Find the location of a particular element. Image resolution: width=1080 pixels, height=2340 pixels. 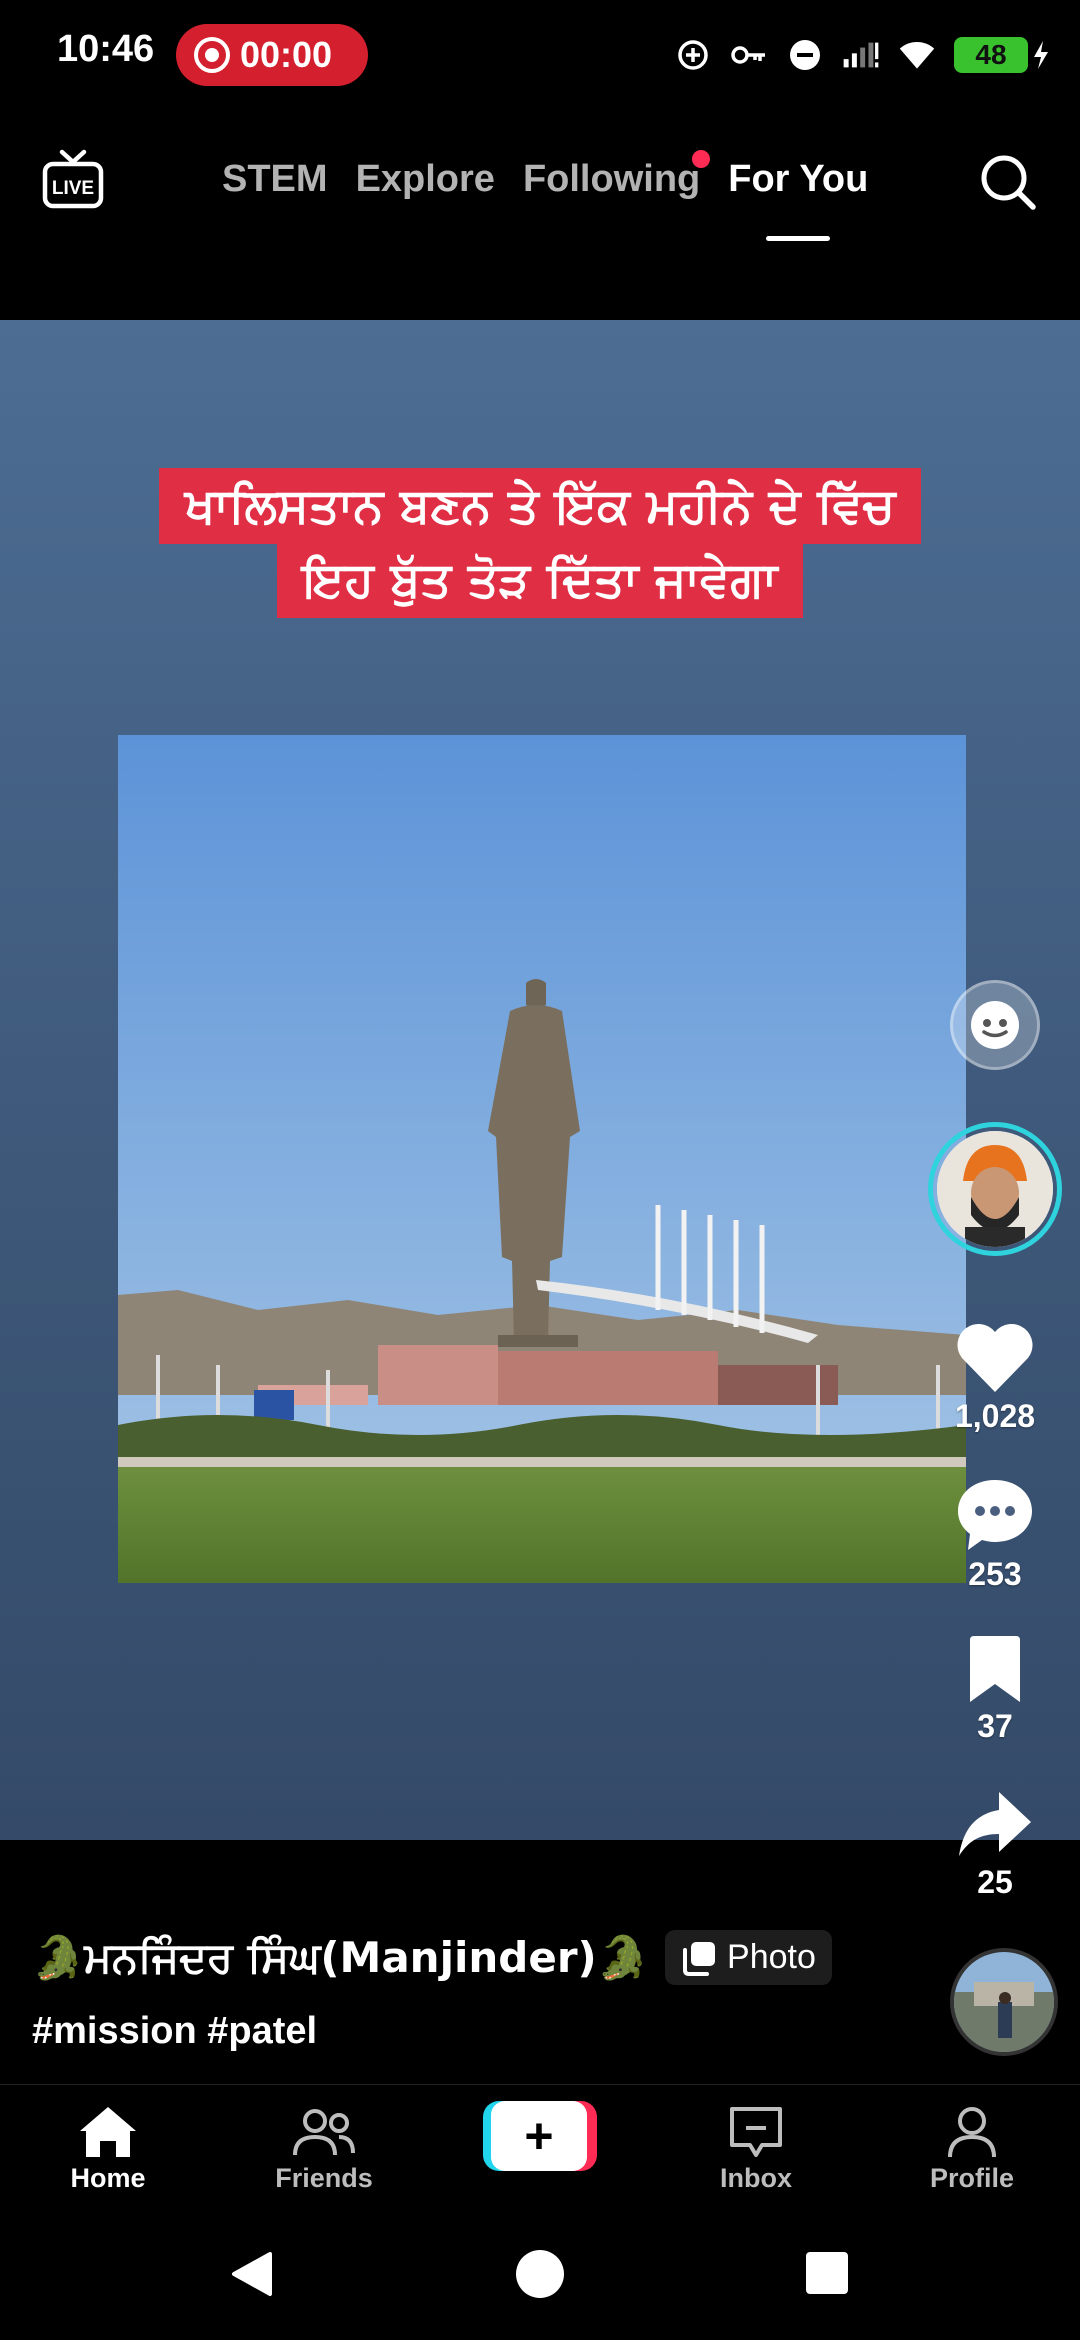

svg-text: LIVE is located at coordinates (73, 188).